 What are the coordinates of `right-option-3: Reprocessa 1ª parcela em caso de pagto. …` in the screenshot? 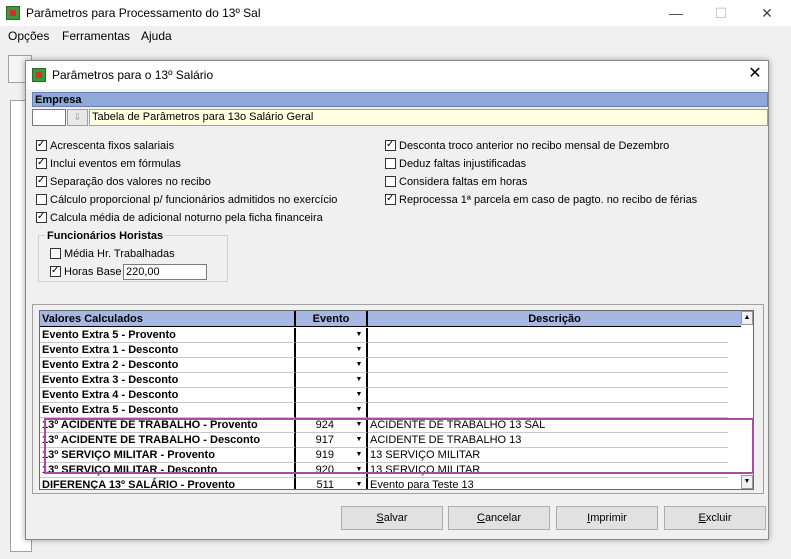 It's located at (541, 200).